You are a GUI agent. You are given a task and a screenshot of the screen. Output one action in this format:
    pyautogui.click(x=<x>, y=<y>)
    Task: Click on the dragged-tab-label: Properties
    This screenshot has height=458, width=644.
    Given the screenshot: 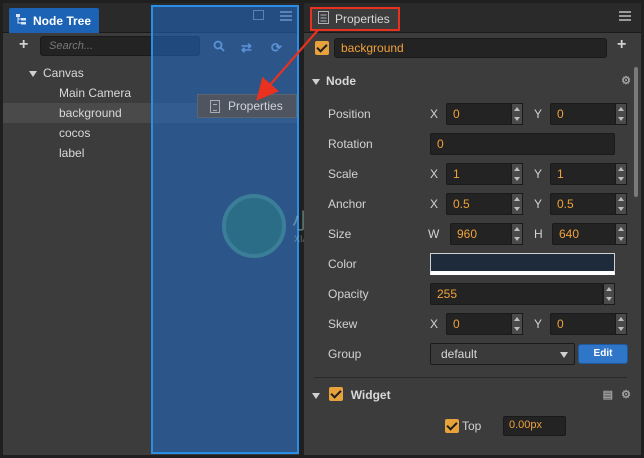 What is the action you would take?
    pyautogui.click(x=255, y=106)
    